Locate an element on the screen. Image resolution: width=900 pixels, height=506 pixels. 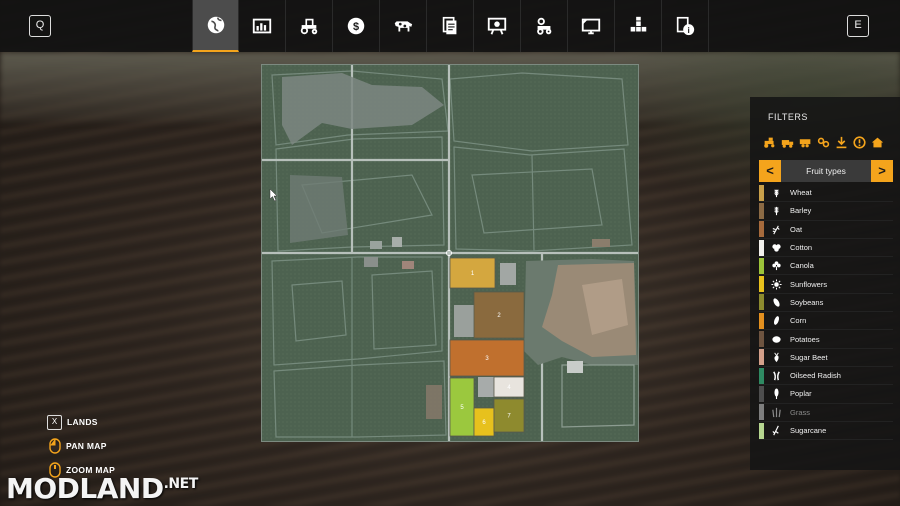
fruit-item-soybeans: Soybeans is located at coordinates (826, 303).